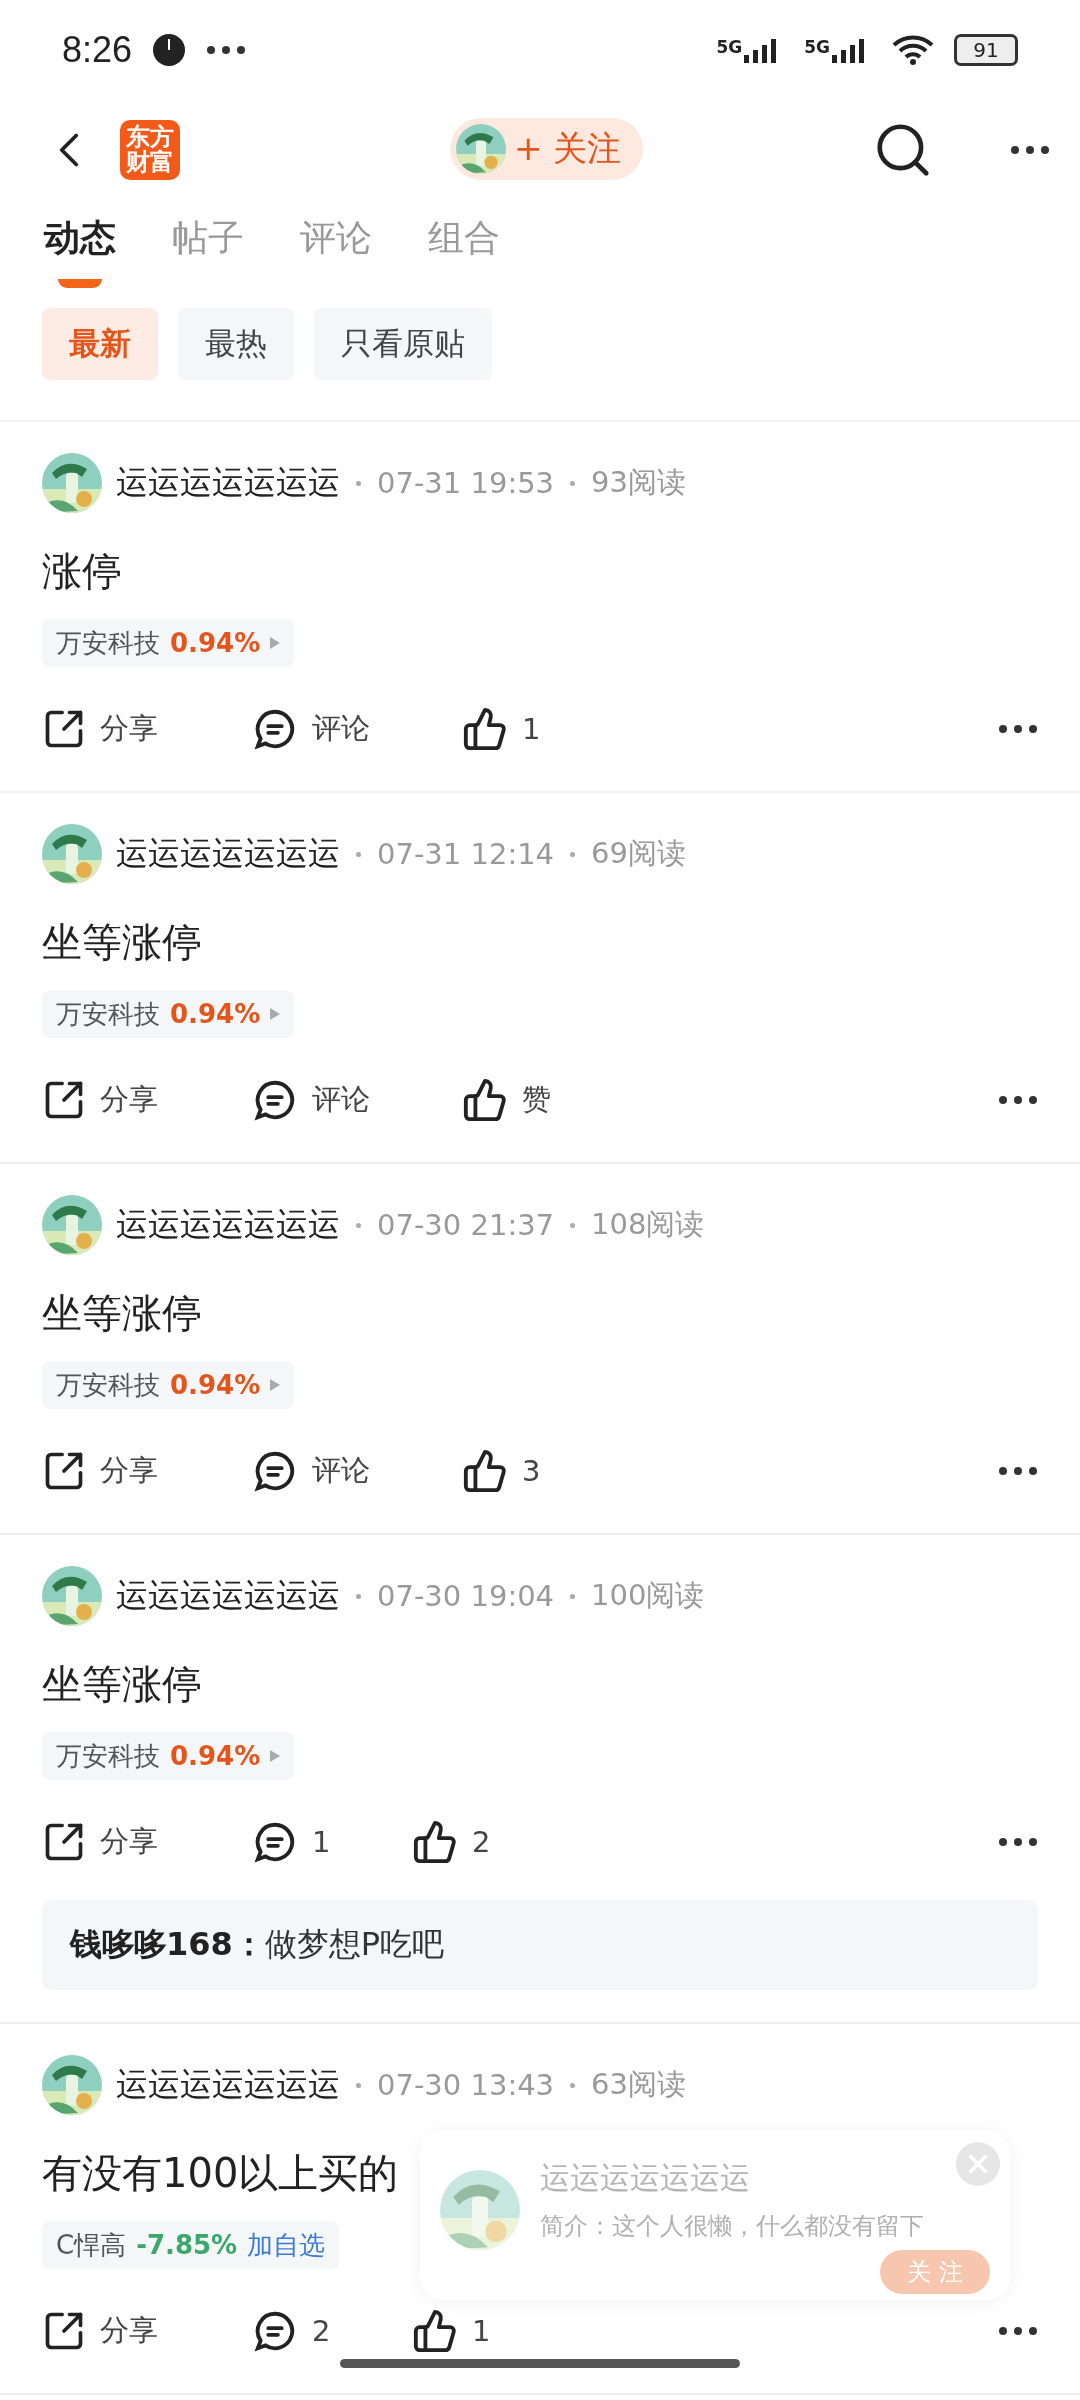  Describe the element at coordinates (91, 2245) in the screenshot. I see `stock-name: C悍高` at that location.